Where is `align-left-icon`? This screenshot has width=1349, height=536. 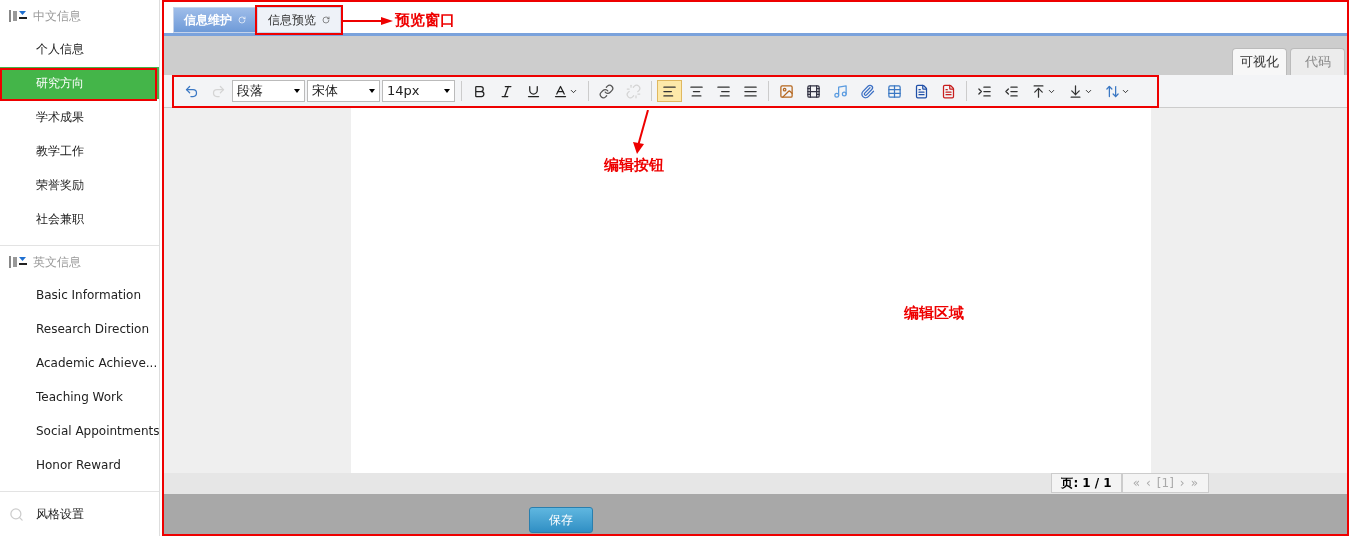 align-left-icon is located at coordinates (669, 91).